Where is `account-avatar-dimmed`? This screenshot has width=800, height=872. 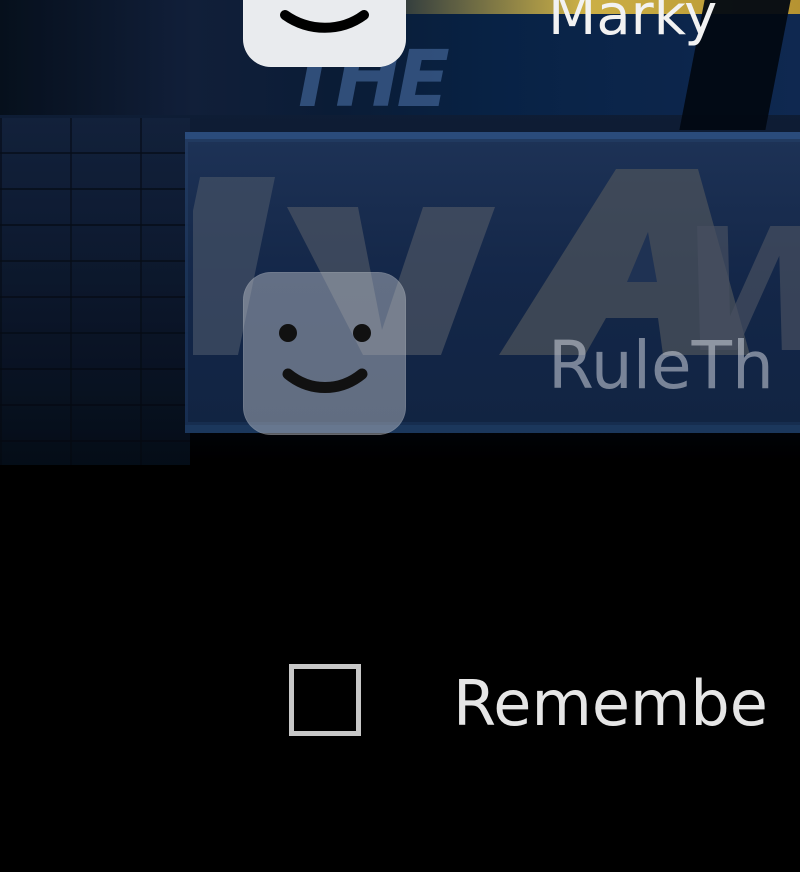 account-avatar-dimmed is located at coordinates (324, 353).